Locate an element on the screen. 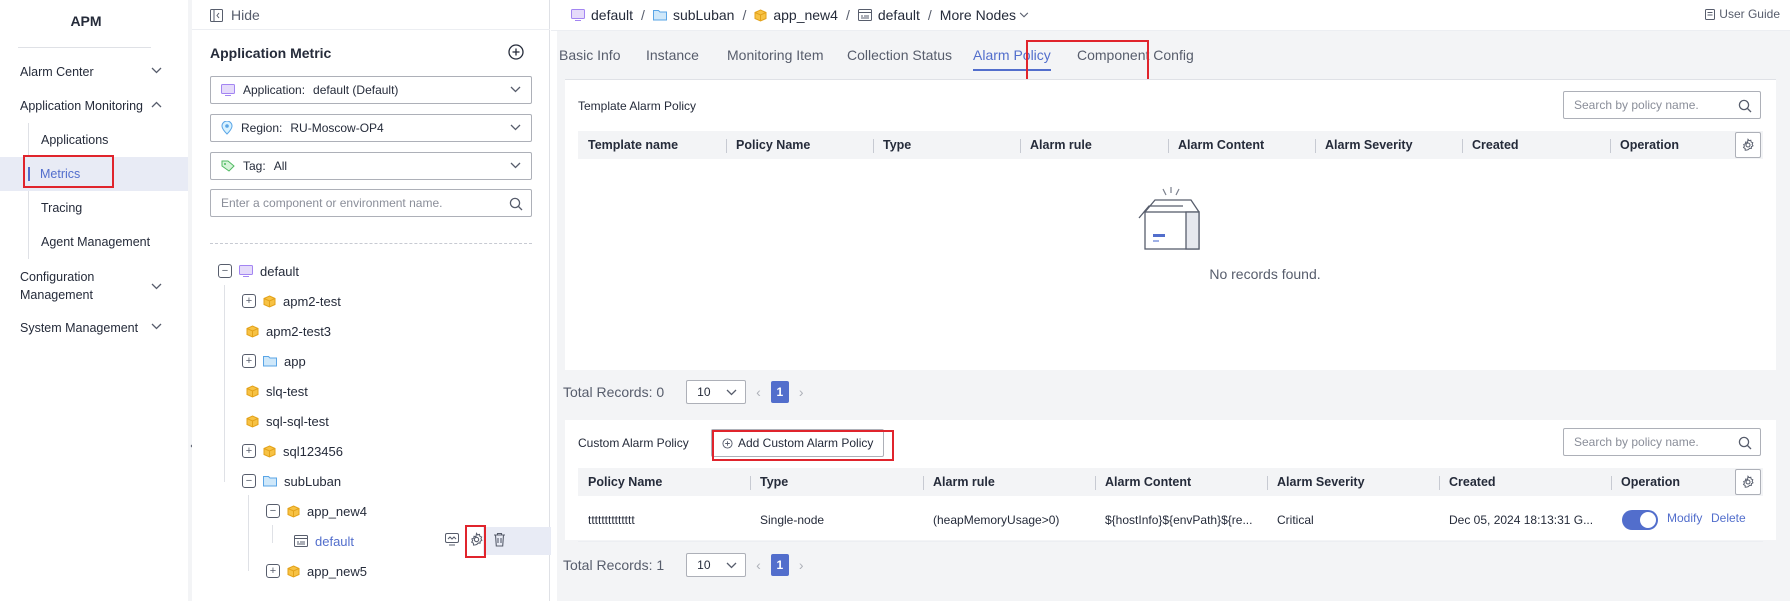 The image size is (1790, 601). total-records: Total Records: 0 is located at coordinates (614, 392).